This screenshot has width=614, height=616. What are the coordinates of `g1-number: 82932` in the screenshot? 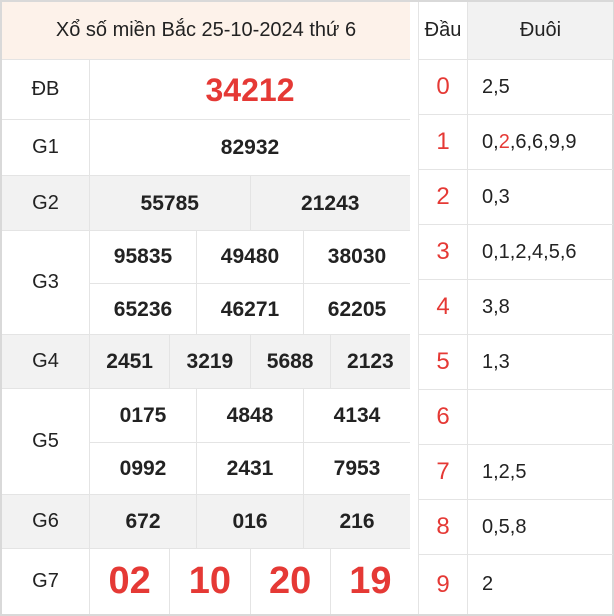 It's located at (250, 147).